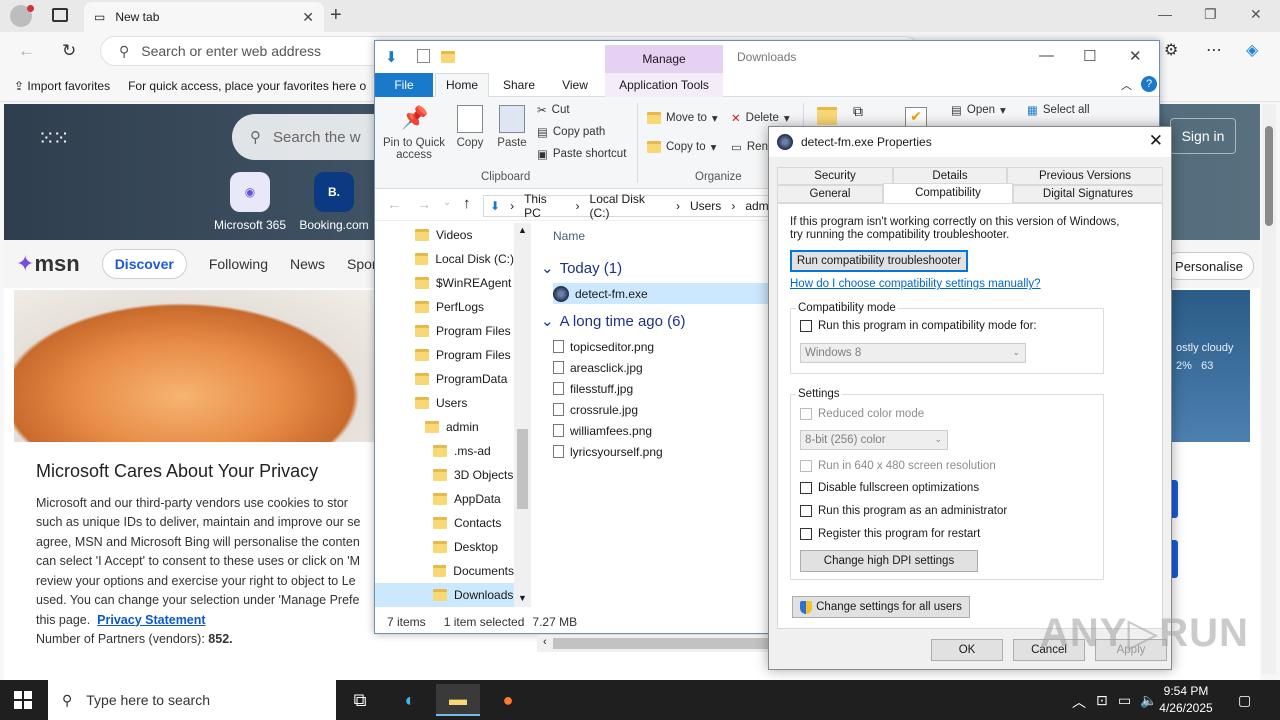 Image resolution: width=1280 pixels, height=720 pixels. What do you see at coordinates (462, 85) in the screenshot?
I see `tab-home: Home` at bounding box center [462, 85].